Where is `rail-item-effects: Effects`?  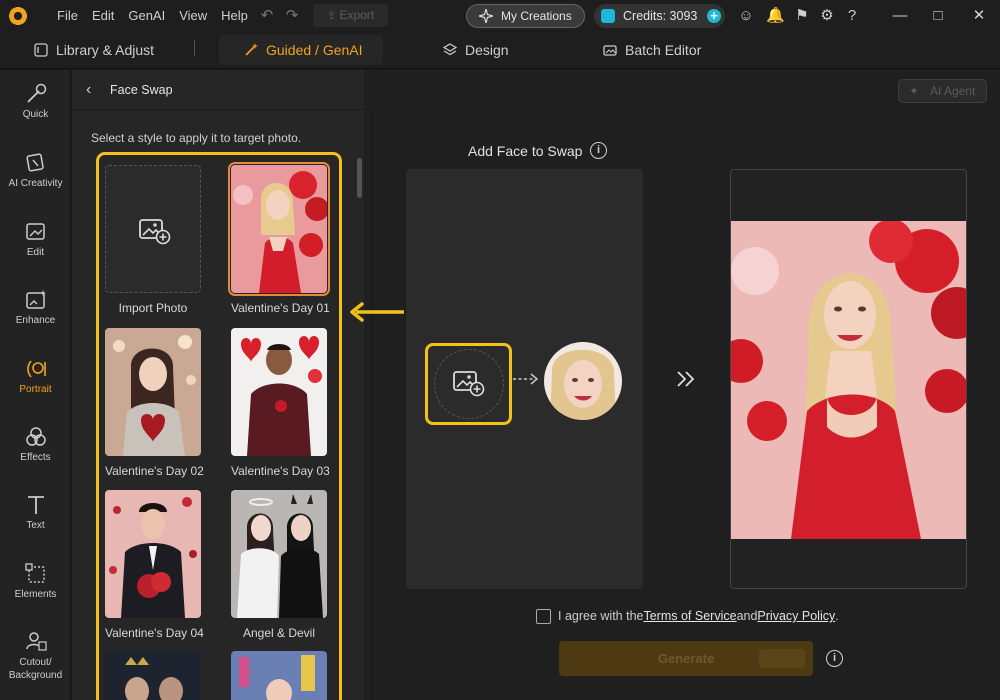 rail-item-effects: Effects is located at coordinates (35, 444).